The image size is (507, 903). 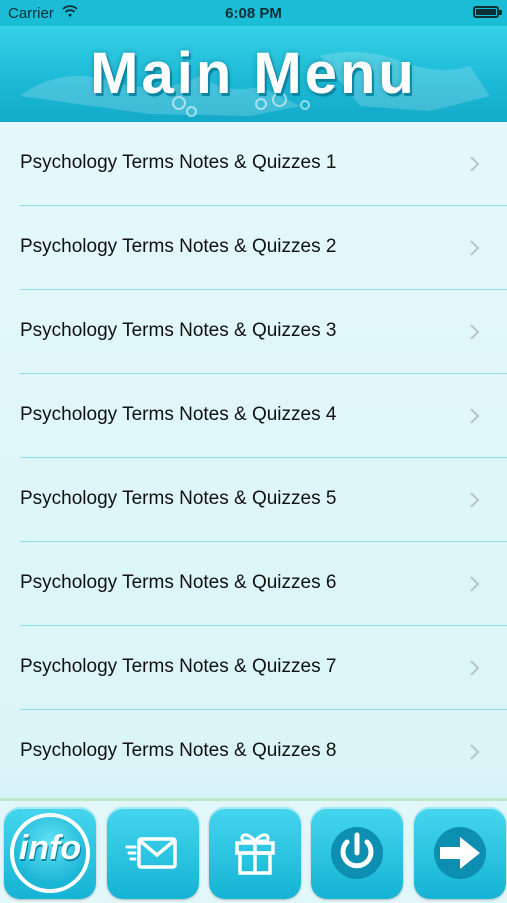 I want to click on power-button, so click(x=357, y=853).